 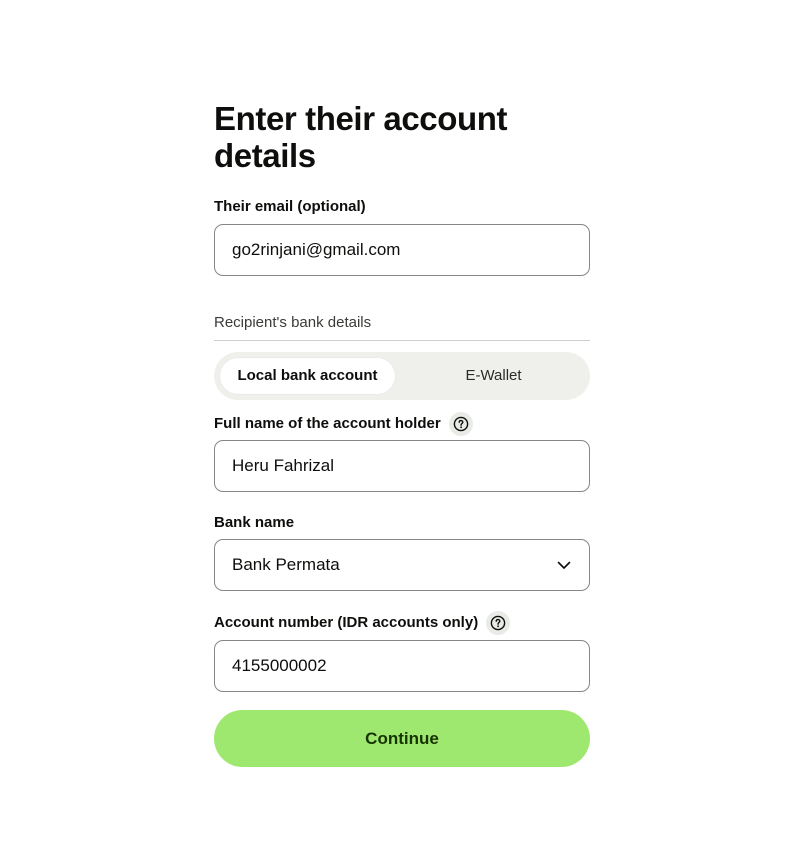 I want to click on section-divider, so click(x=402, y=340).